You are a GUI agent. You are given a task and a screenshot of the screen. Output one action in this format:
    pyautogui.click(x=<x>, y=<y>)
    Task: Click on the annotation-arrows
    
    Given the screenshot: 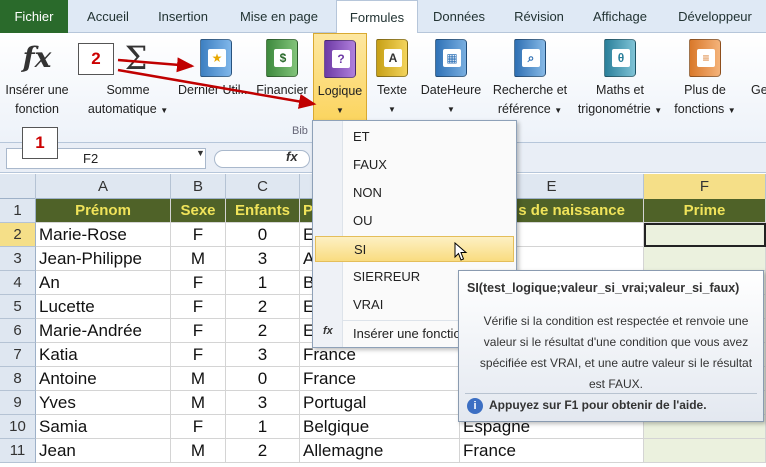 What is the action you would take?
    pyautogui.click(x=217, y=83)
    